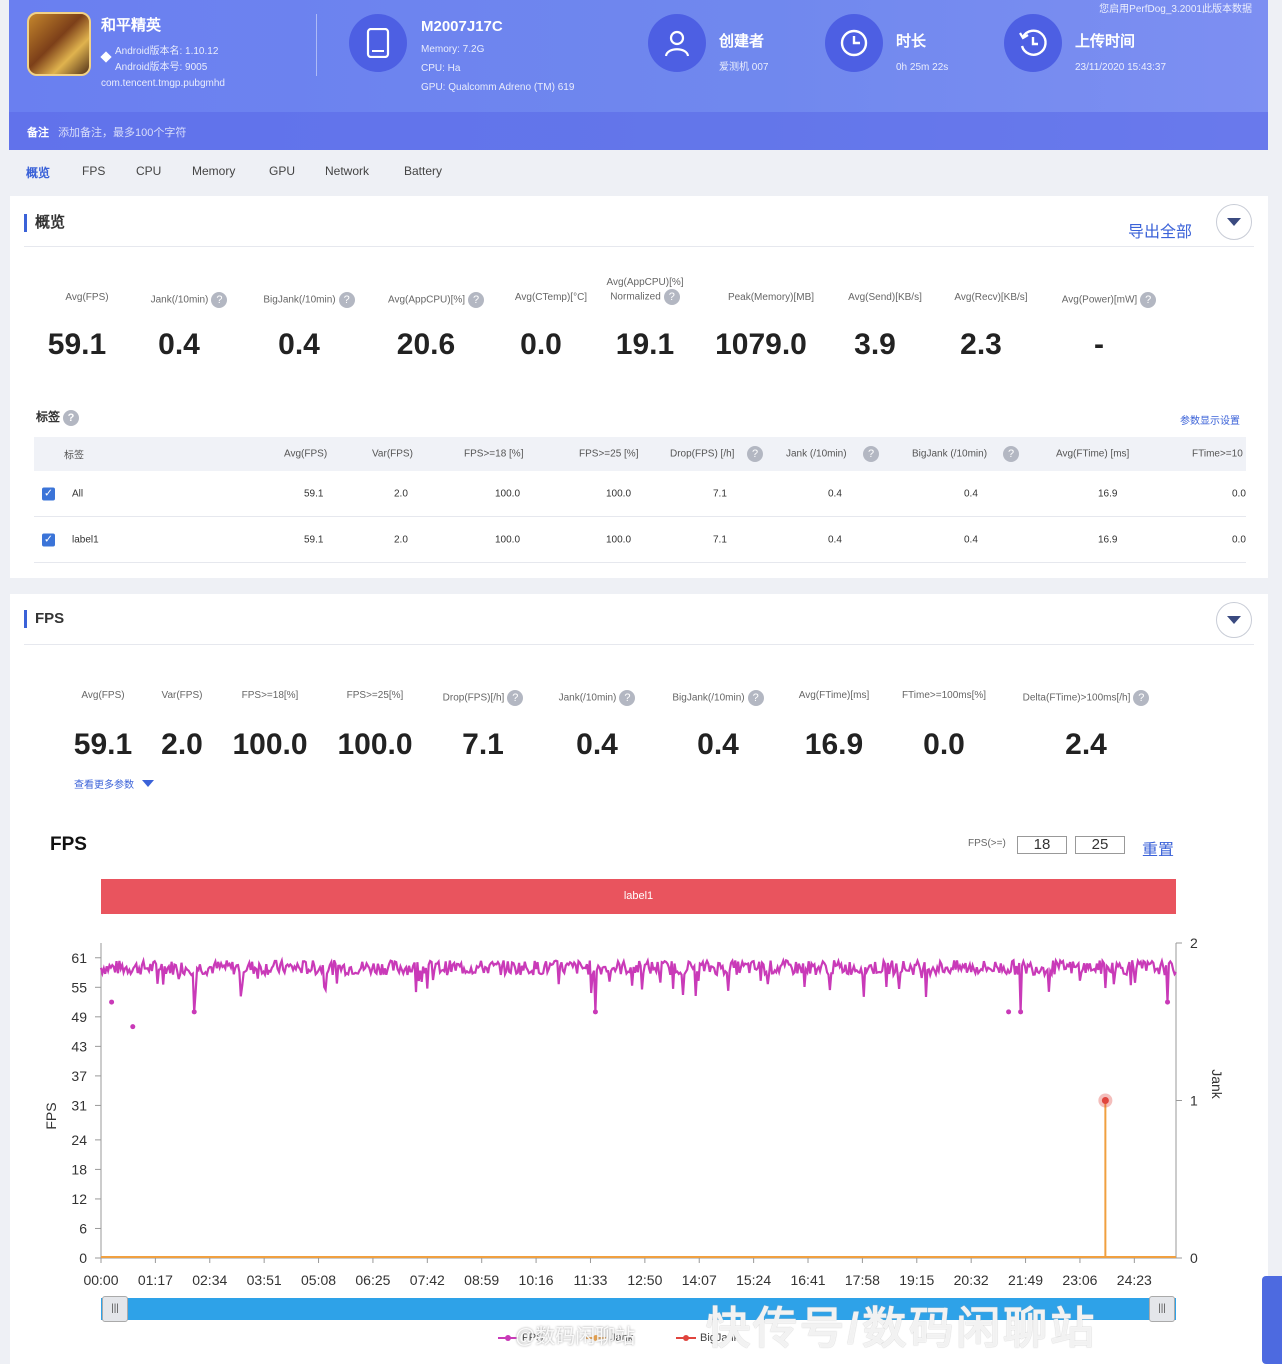 The image size is (1282, 1364). Describe the element at coordinates (944, 695) in the screenshot. I see `stat-label-text: FTime>=100ms[%]` at that location.